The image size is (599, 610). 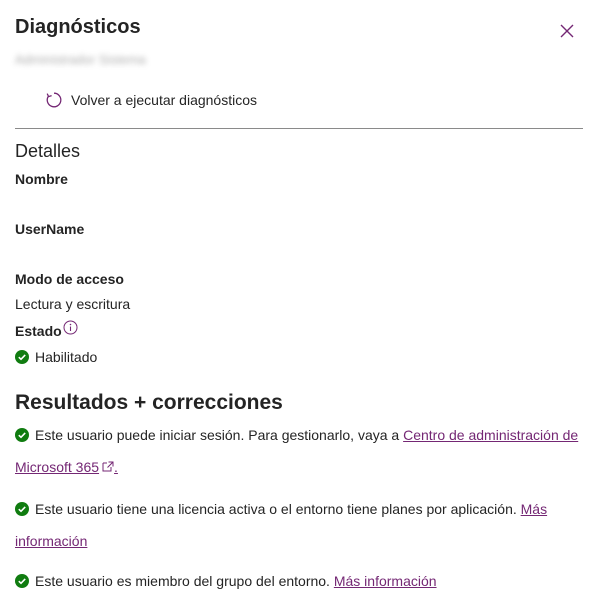 I want to click on panel-title: Diagnósticos, so click(x=78, y=27).